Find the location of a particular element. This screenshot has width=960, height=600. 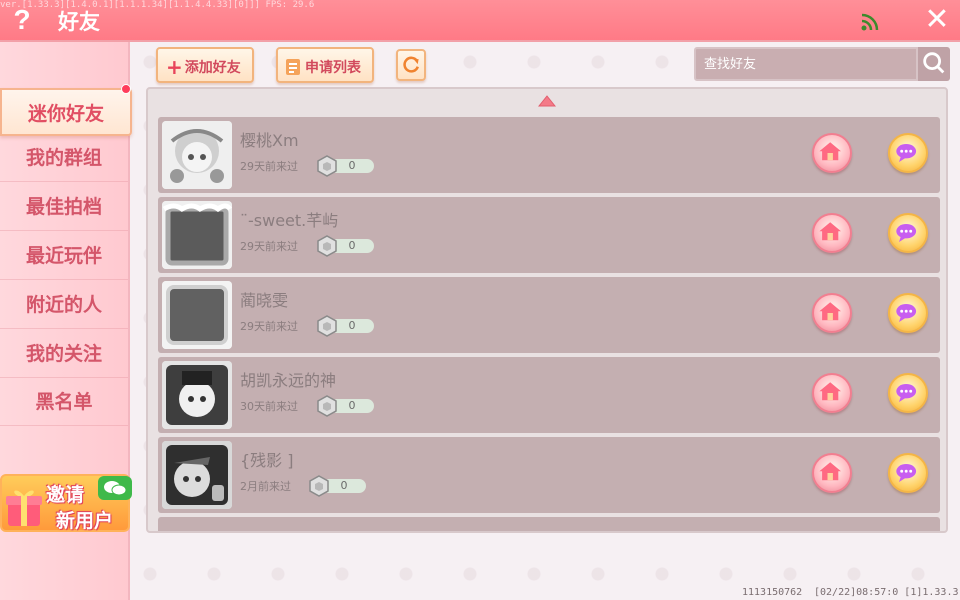

signal-icon is located at coordinates (870, 22).